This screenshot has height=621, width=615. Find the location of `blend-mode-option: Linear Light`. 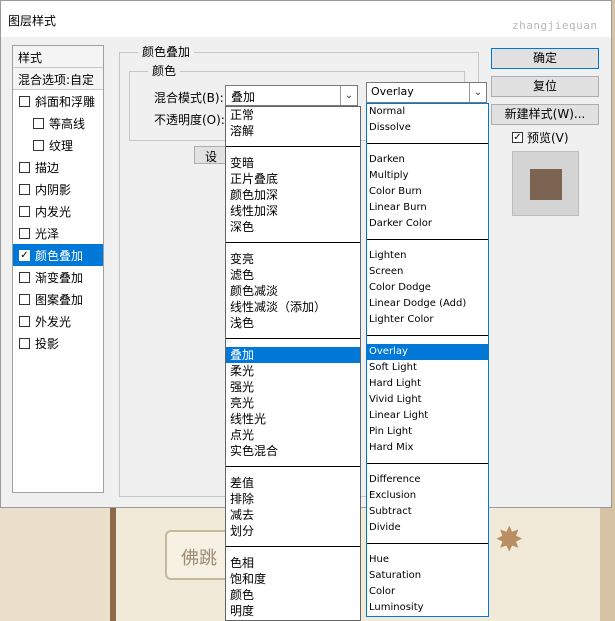

blend-mode-option: Linear Light is located at coordinates (427, 416).